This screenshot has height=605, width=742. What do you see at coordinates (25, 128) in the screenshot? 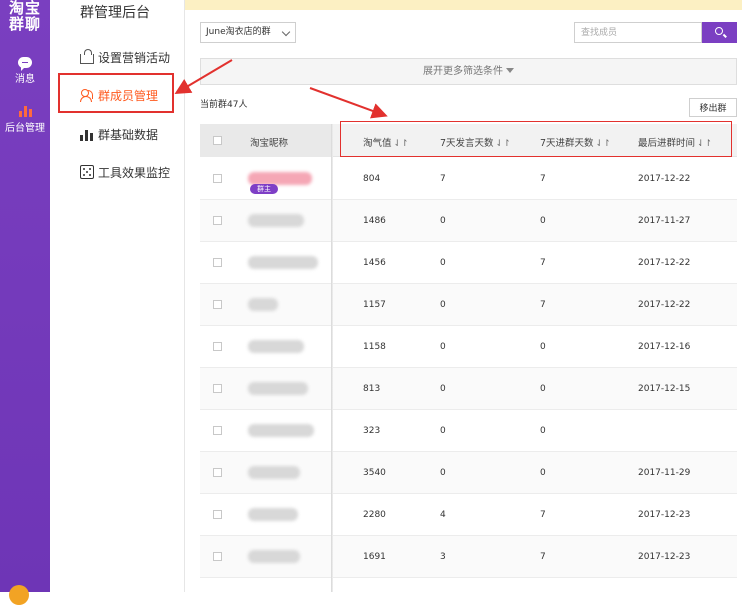
I see `rail-item-label: 后台管理` at bounding box center [25, 128].